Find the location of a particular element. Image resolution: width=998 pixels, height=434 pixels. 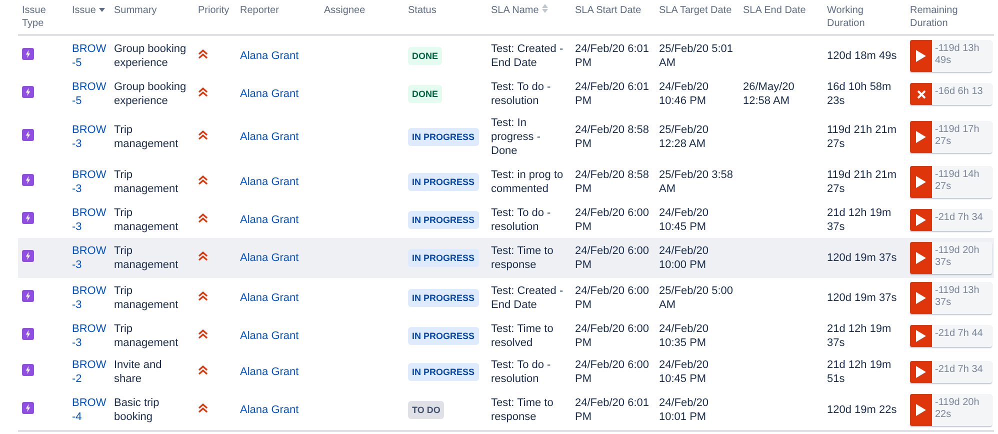

remaining-duration: -119d 20h 22s is located at coordinates (957, 409).